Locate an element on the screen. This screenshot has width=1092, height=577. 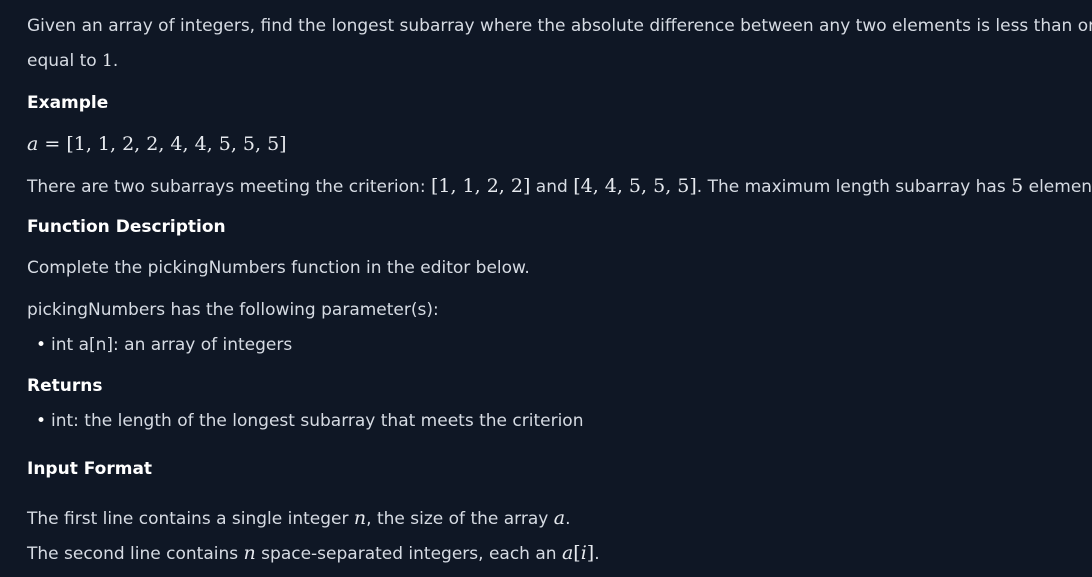
example-array-values: [1, 1, 2, 2, 4, 4, 5, 5, 5] is located at coordinates (176, 144).